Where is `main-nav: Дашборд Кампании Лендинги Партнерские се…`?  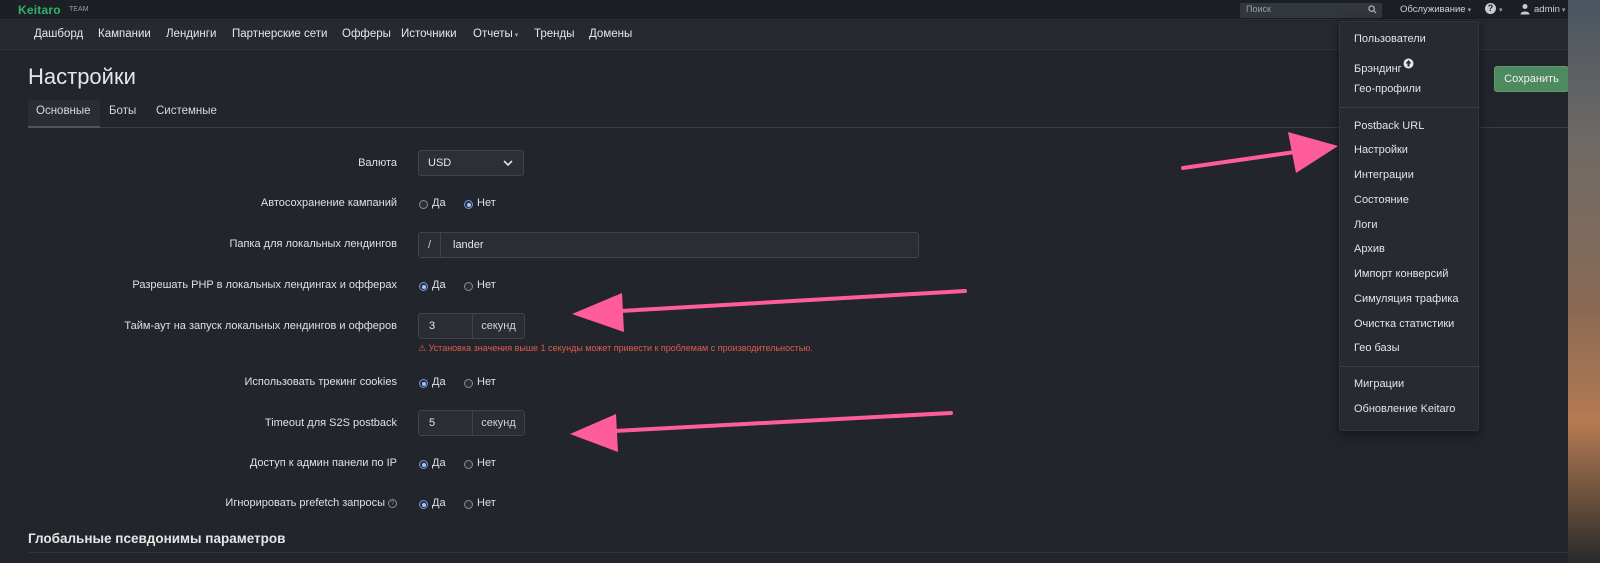 main-nav: Дашборд Кампании Лендинги Партнерские се… is located at coordinates (784, 35).